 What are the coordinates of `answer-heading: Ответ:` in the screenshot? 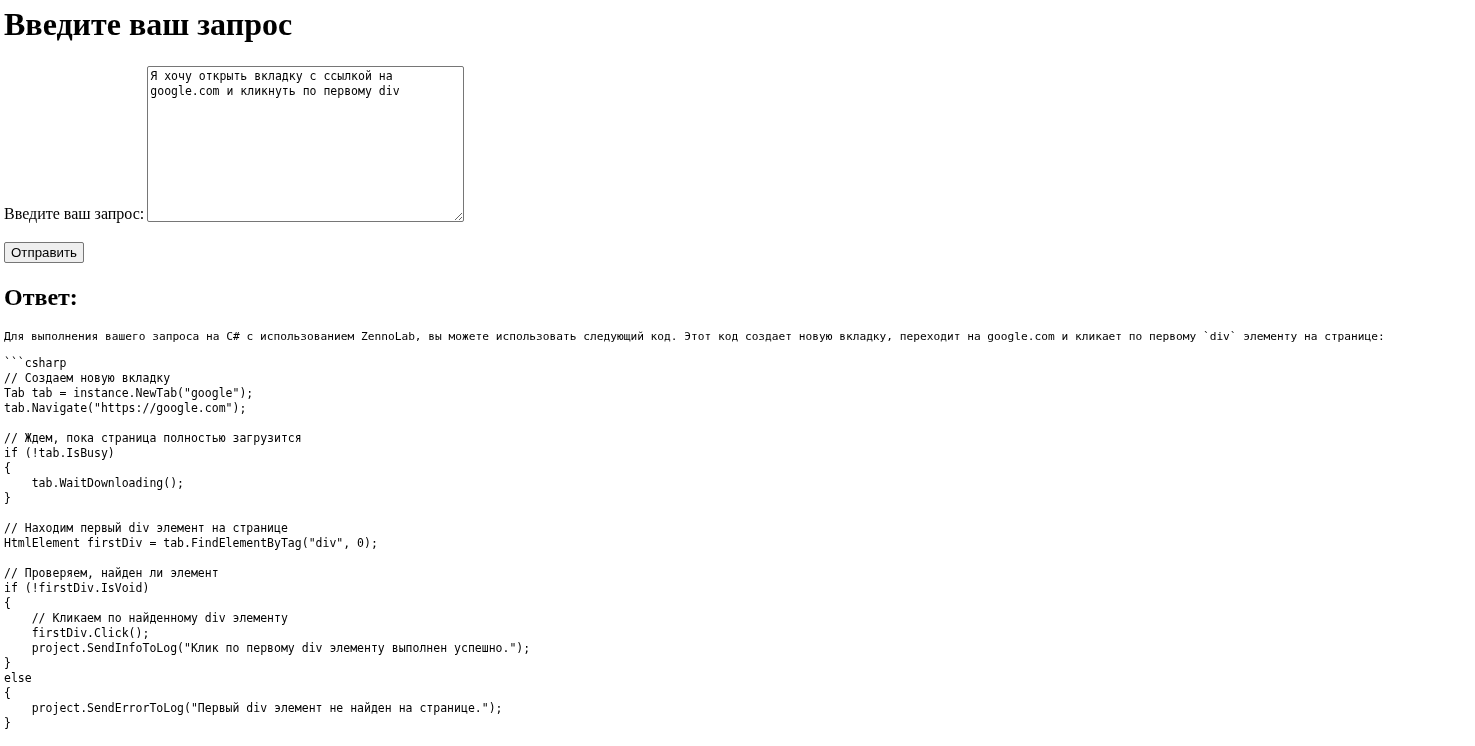 It's located at (41, 297).